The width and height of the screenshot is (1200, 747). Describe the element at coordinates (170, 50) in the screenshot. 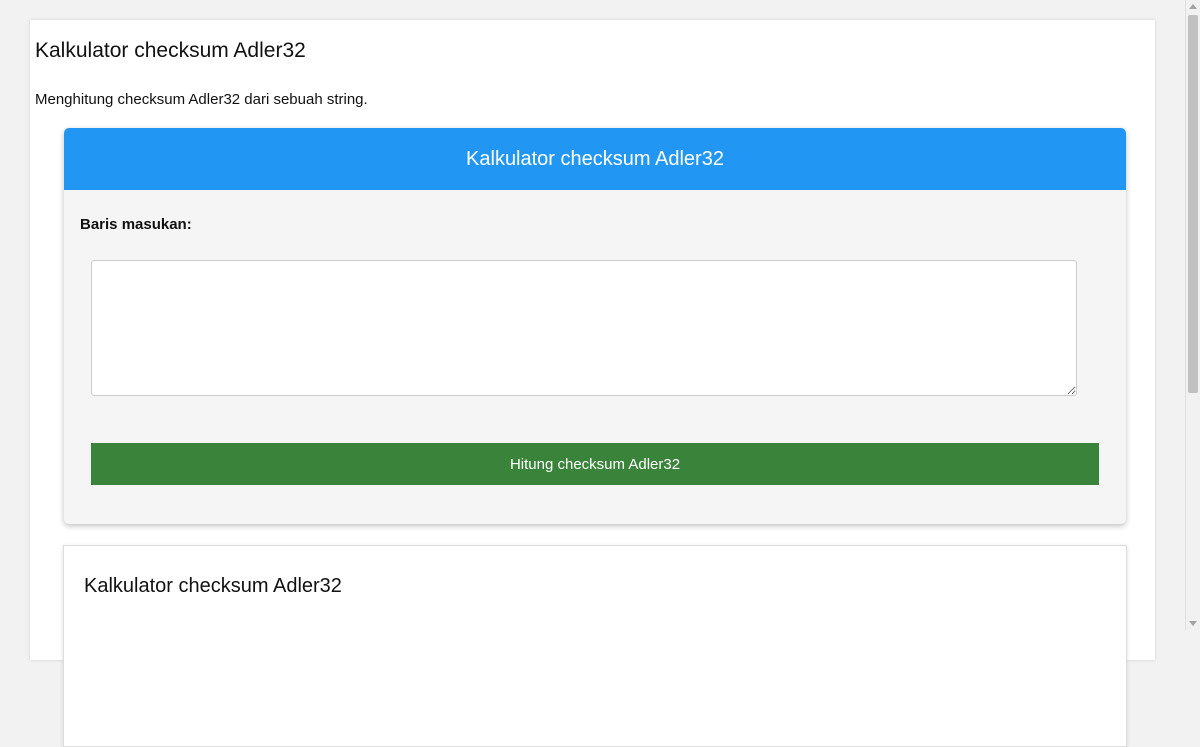

I see `page-title: Kalkulator checksum Adler32` at that location.